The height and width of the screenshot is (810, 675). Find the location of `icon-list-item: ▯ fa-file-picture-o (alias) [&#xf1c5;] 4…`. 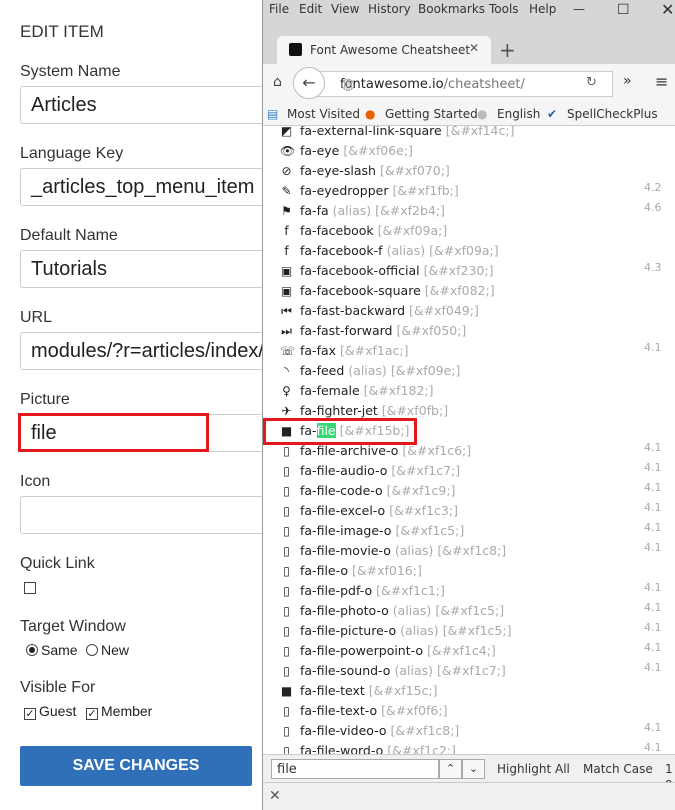

icon-list-item: ▯ fa-file-picture-o (alias) [&#xf1c5;] 4… is located at coordinates (469, 631).